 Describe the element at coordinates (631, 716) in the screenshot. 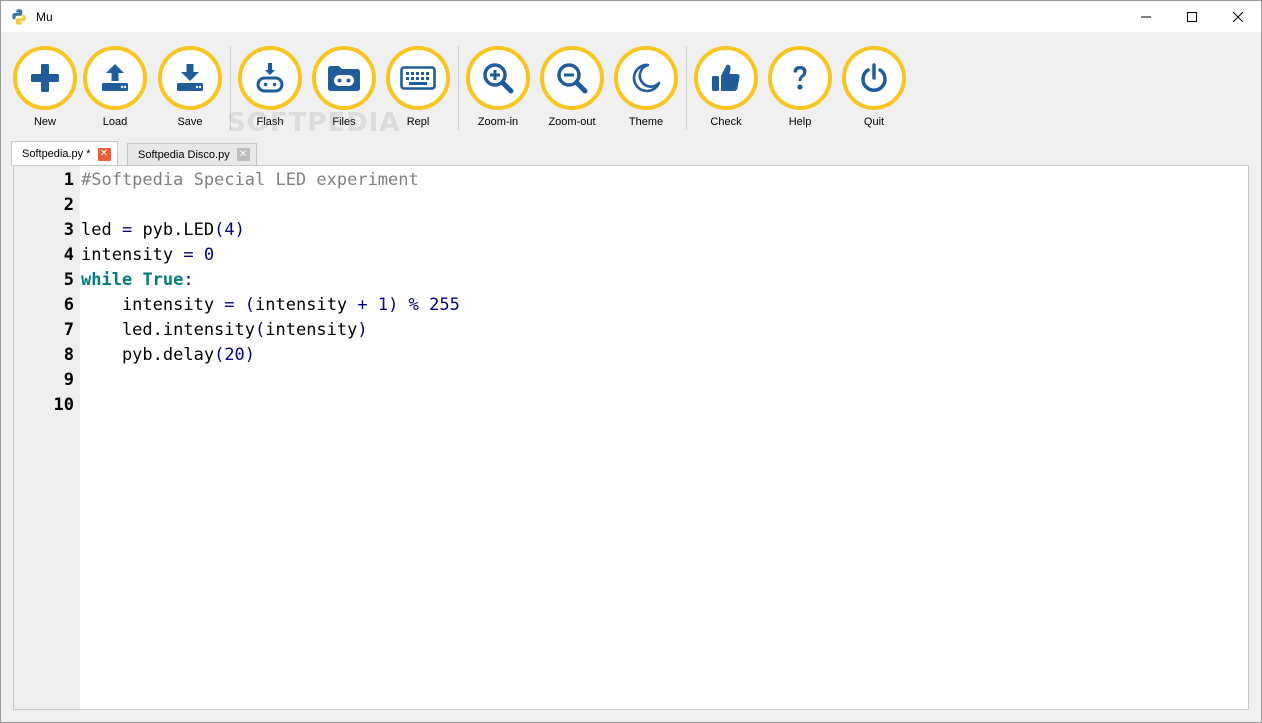

I see `status-bar` at that location.